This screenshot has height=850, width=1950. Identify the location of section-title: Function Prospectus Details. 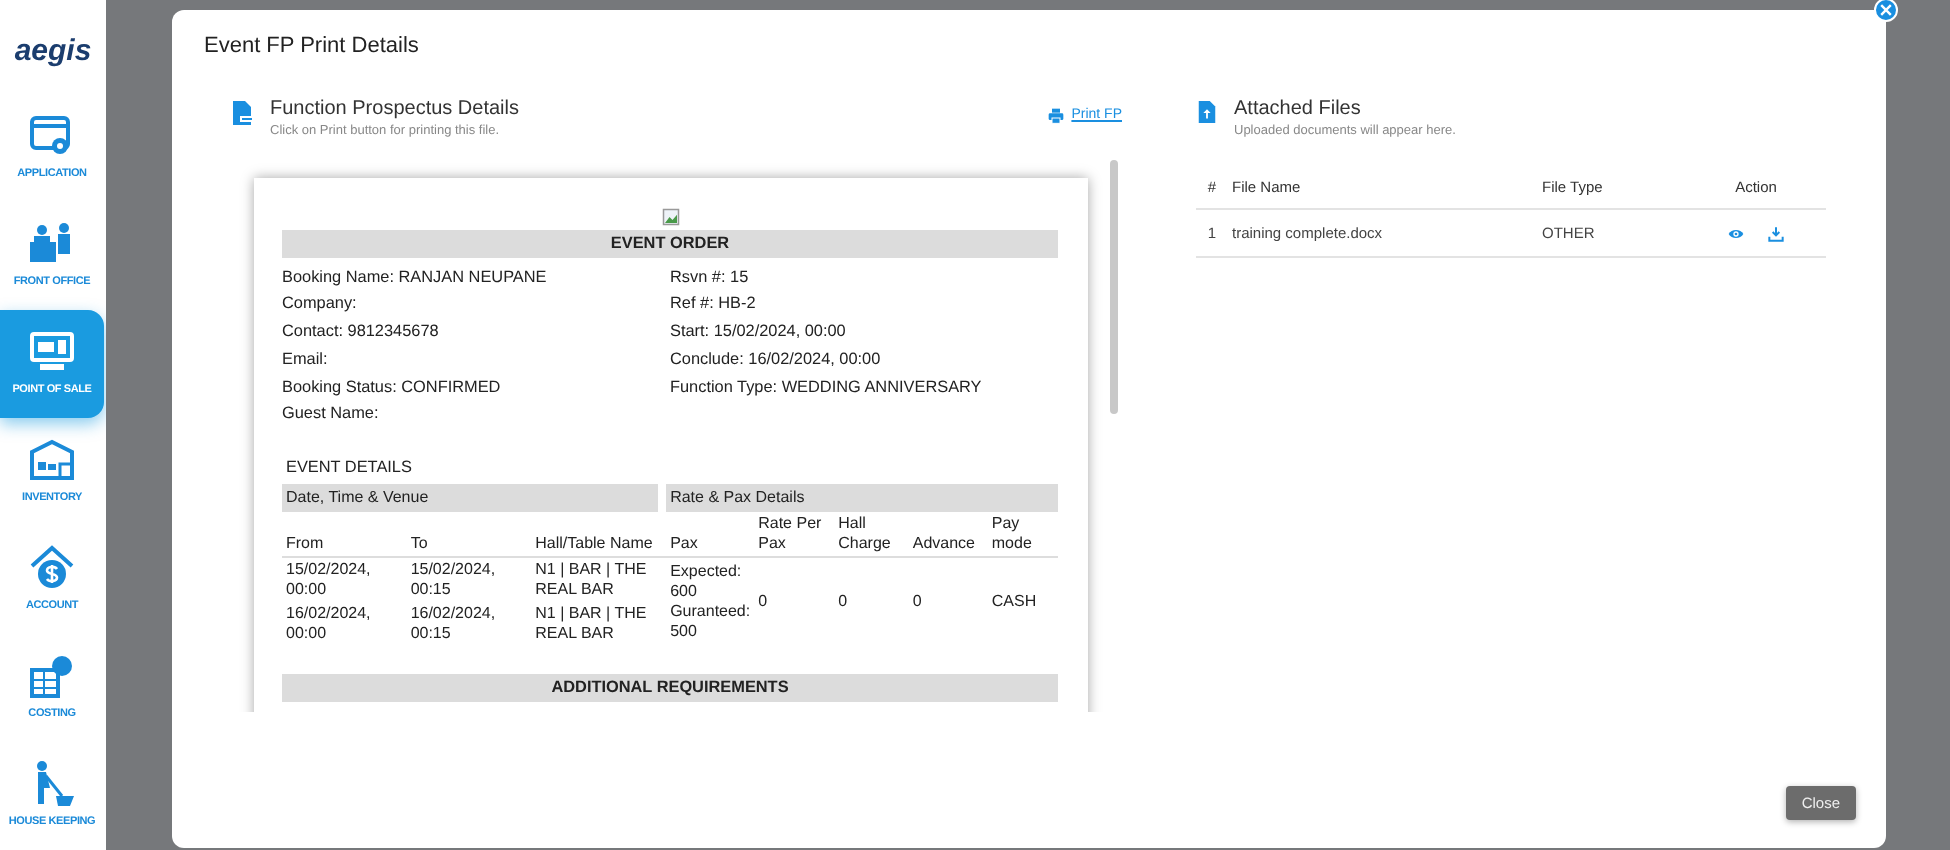
(395, 110).